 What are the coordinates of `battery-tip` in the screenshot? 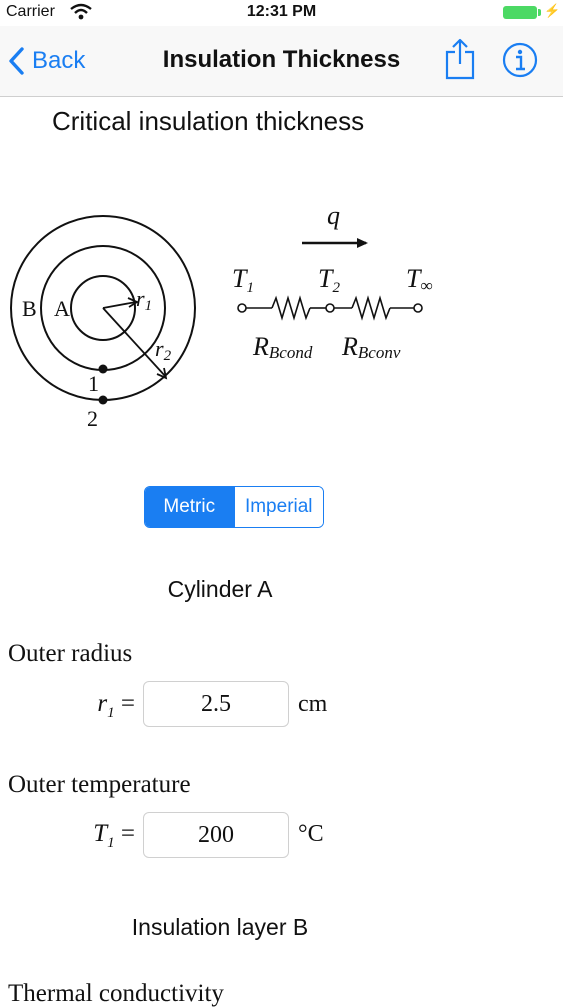 It's located at (539, 12).